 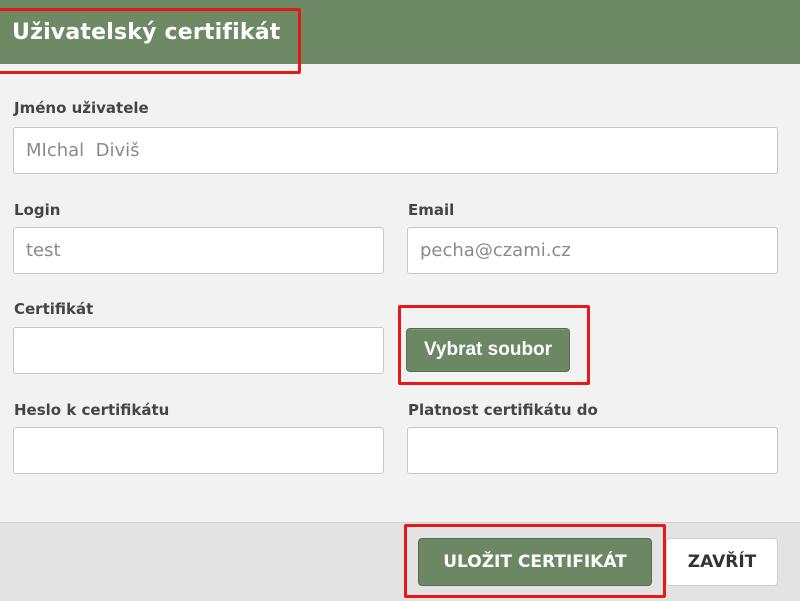 I want to click on certificate-label: Certifikát, so click(x=54, y=309).